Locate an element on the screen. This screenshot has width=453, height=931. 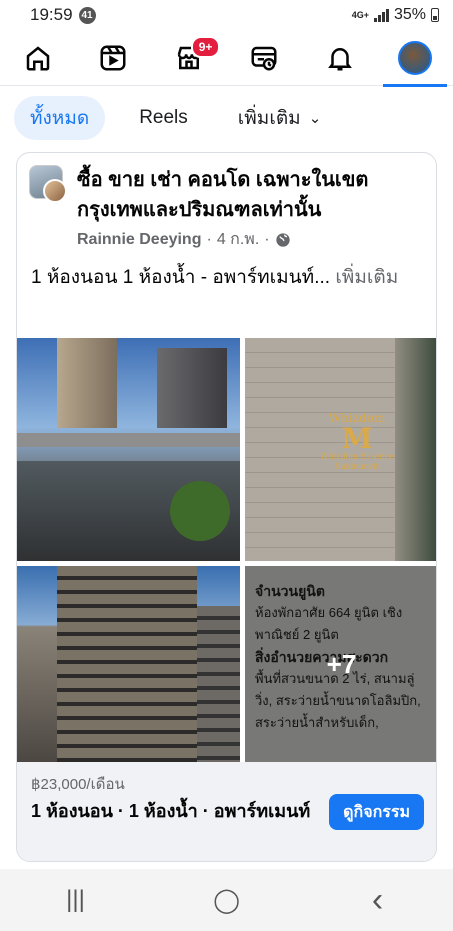
notification-count-badge: 41 is located at coordinates (87, 15).